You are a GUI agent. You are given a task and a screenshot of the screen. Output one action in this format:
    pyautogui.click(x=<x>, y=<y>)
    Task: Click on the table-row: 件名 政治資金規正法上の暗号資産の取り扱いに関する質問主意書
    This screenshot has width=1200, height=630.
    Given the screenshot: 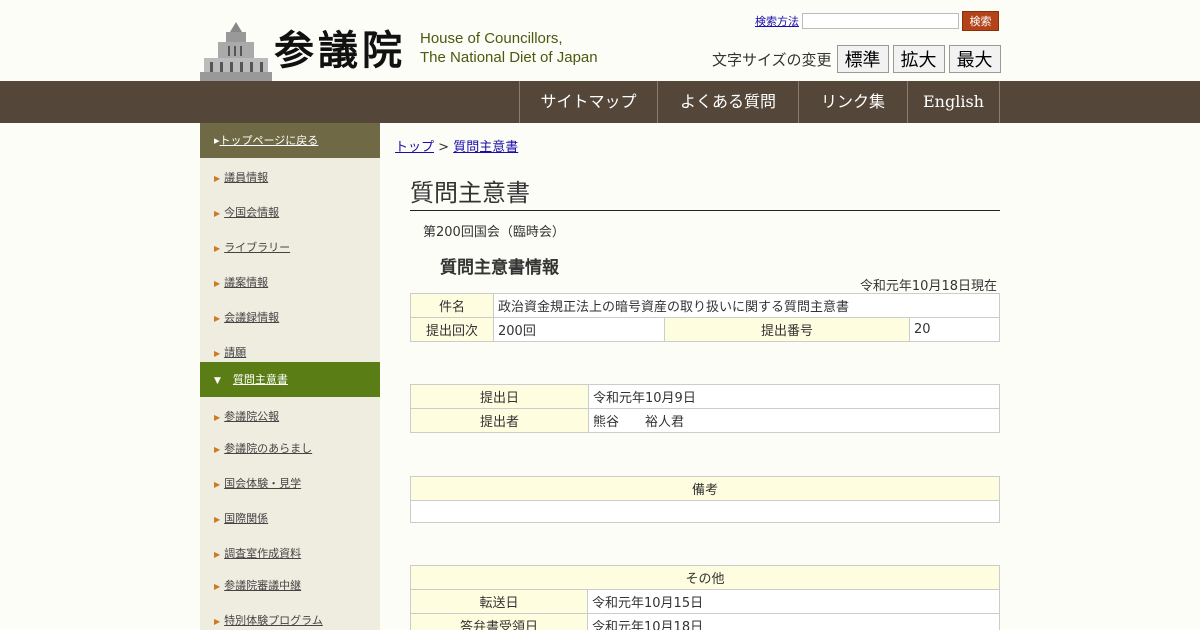 What is the action you would take?
    pyautogui.click(x=705, y=305)
    